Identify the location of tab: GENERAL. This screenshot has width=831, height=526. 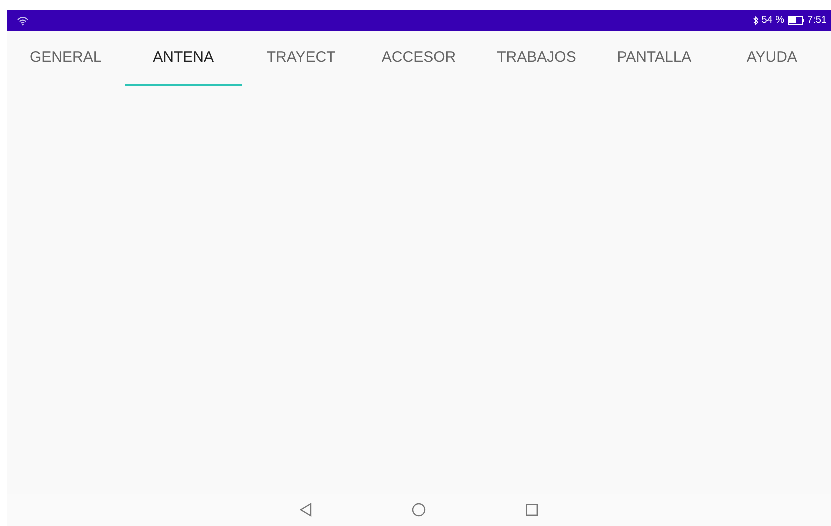
(66, 58).